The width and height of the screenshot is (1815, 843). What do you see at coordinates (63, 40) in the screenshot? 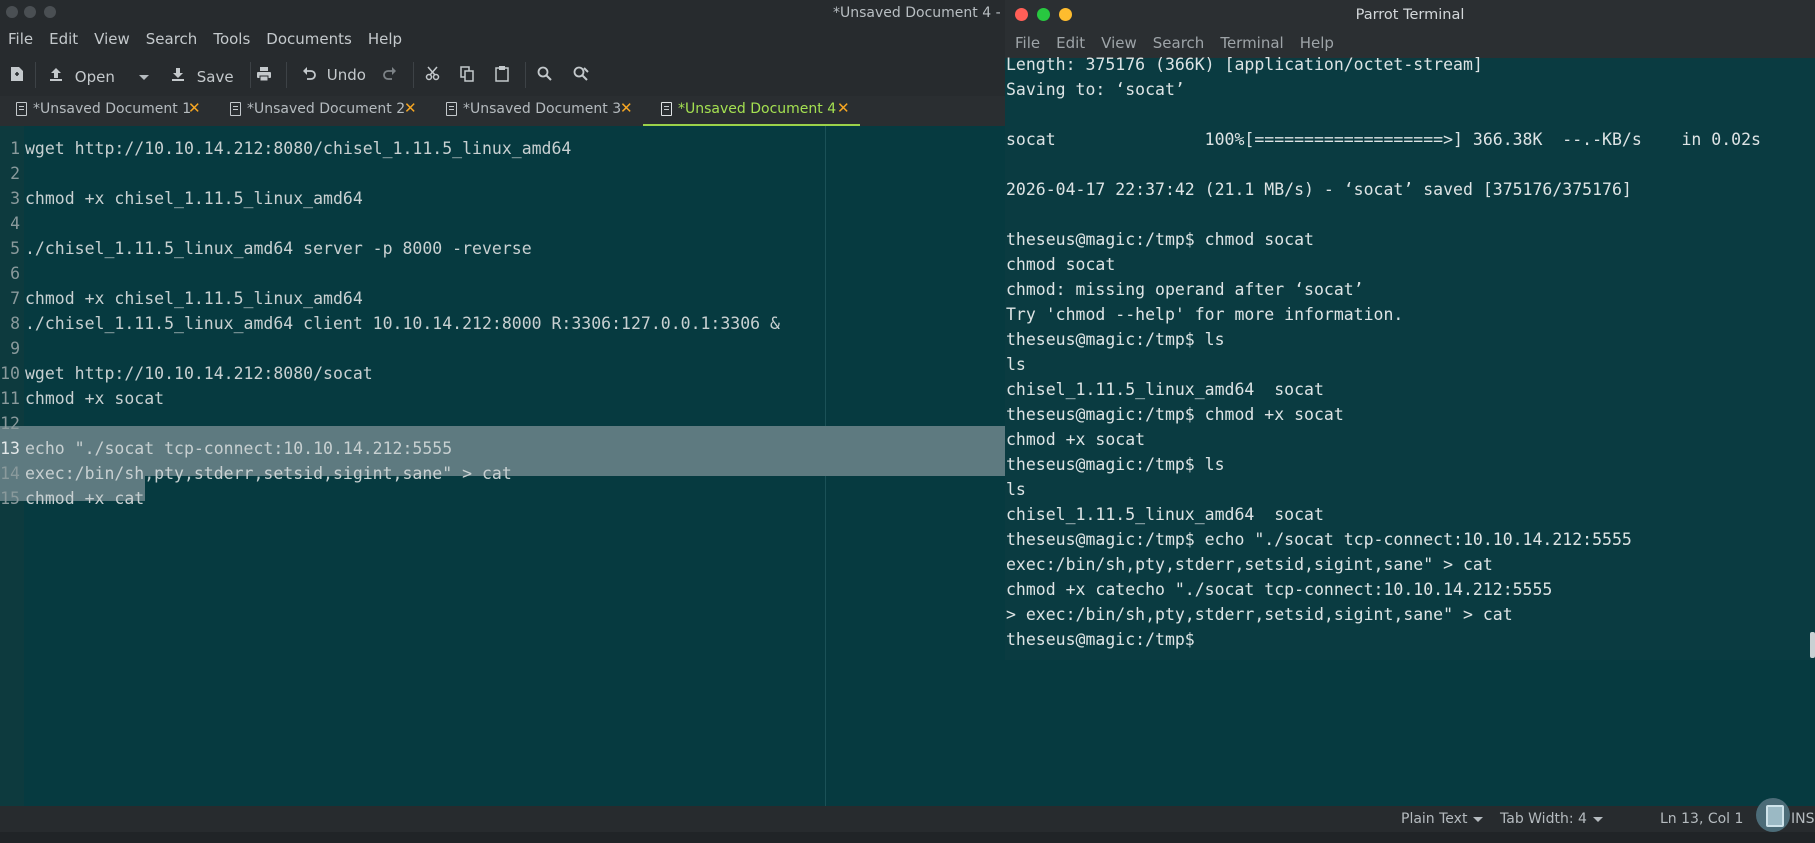
I see `menu-edit: Edit` at bounding box center [63, 40].